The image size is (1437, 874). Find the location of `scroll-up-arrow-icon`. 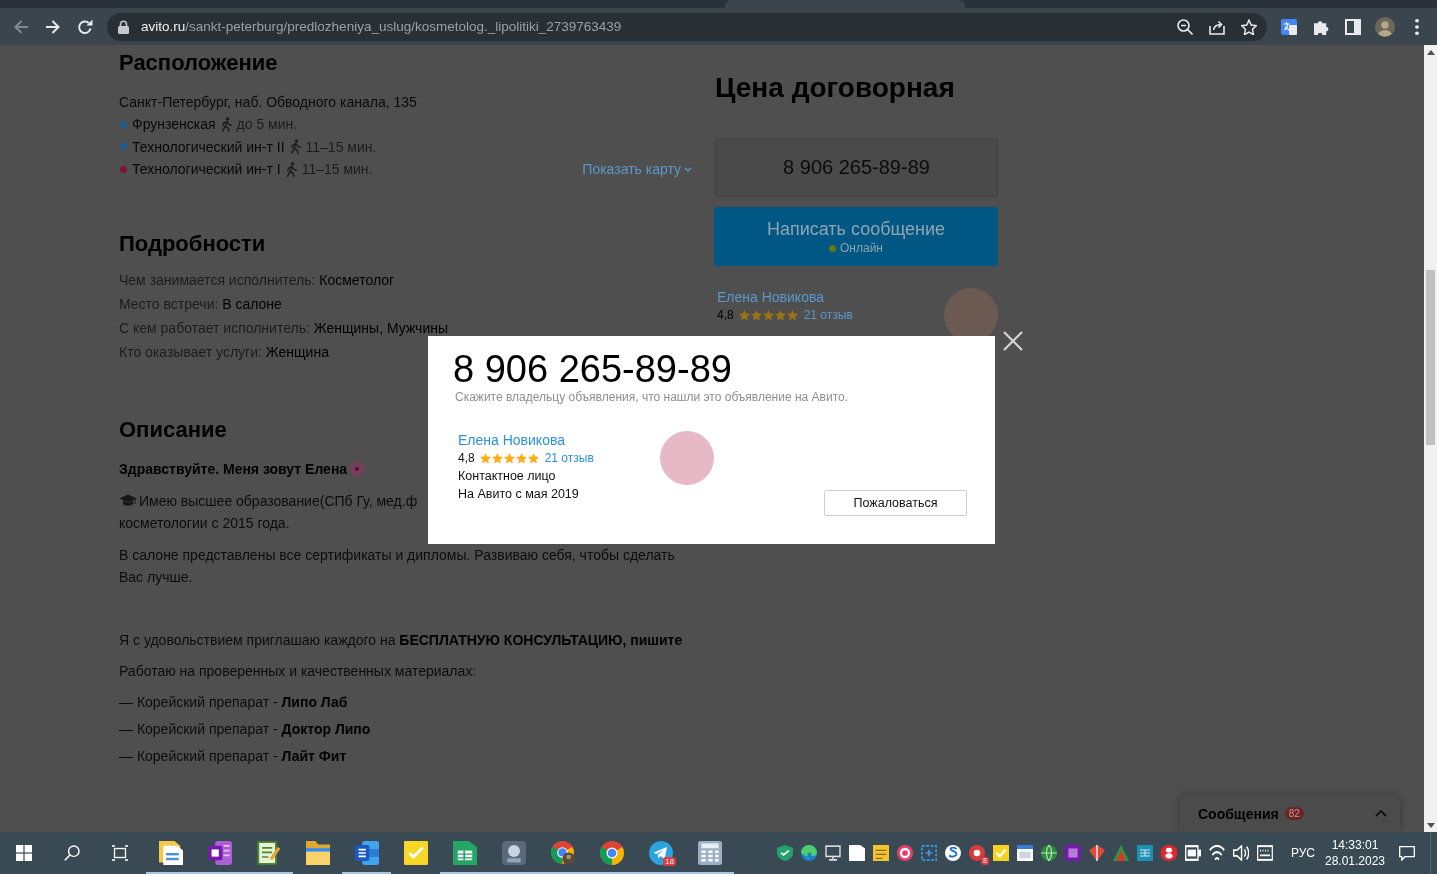

scroll-up-arrow-icon is located at coordinates (1430, 52).